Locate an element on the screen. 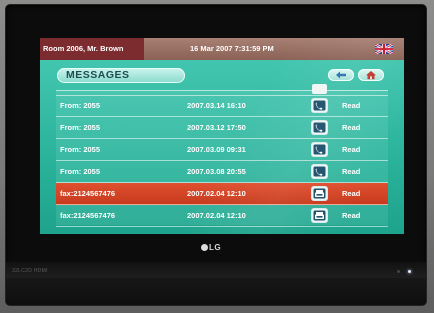 This screenshot has height=313, width=434. message-date: 2007.03.14 16:10 is located at coordinates (216, 105).